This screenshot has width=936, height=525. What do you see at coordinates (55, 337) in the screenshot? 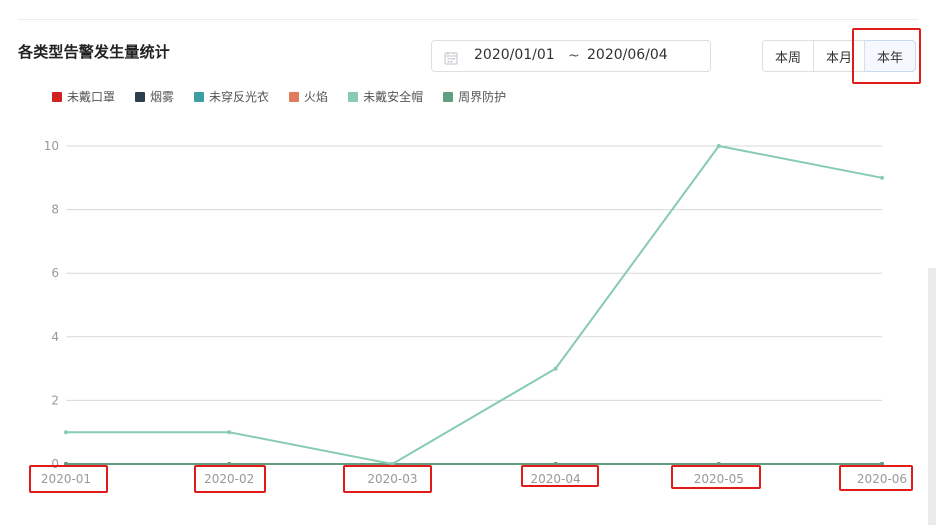
I see `y-tick-label: 4` at bounding box center [55, 337].